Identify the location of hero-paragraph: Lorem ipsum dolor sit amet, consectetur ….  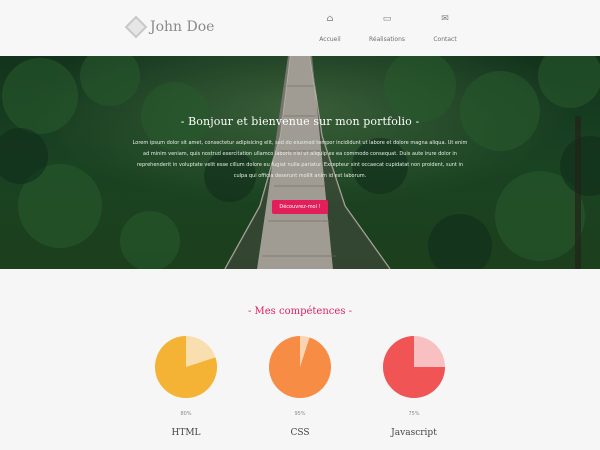
(300, 159).